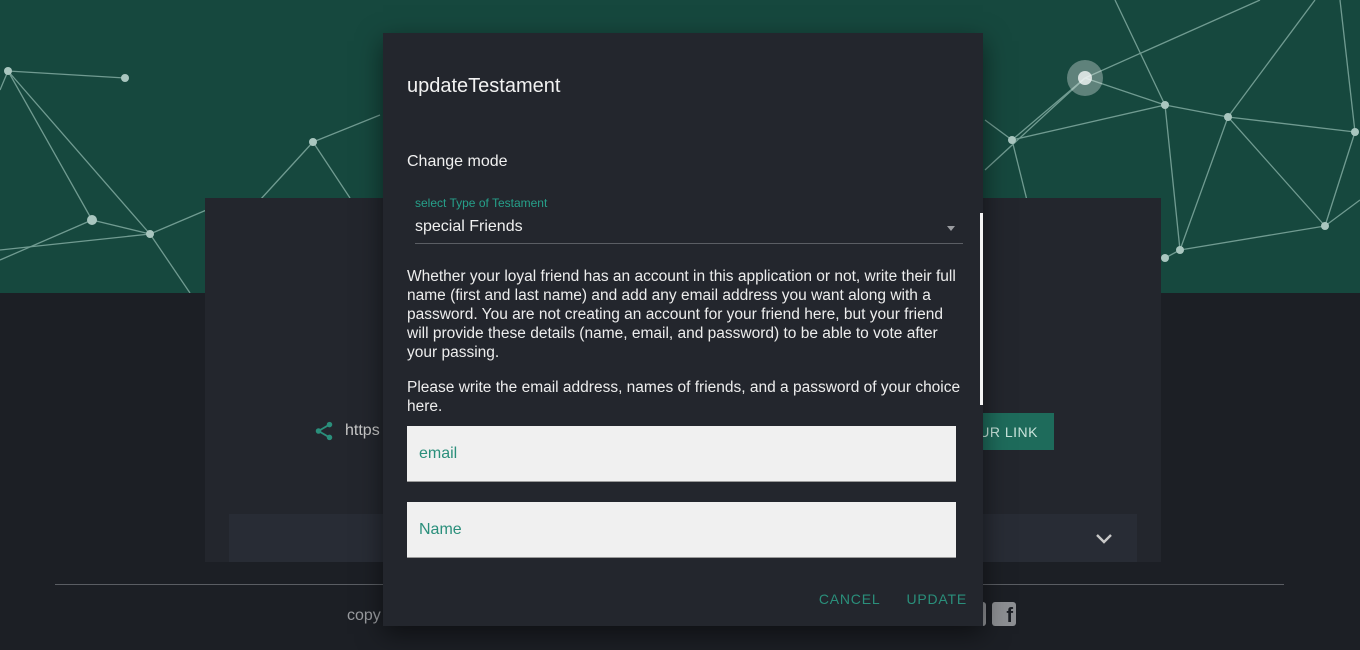 This screenshot has height=650, width=1360. What do you see at coordinates (689, 220) in the screenshot?
I see `testament-type-select: select Type of Testament special Friends` at bounding box center [689, 220].